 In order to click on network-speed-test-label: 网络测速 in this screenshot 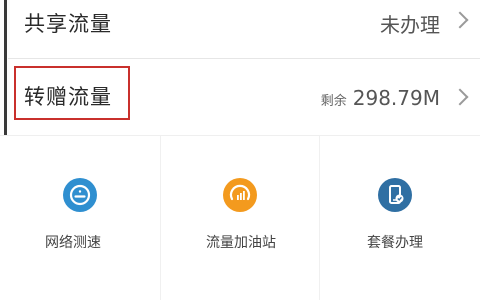, I will do `click(73, 243)`.